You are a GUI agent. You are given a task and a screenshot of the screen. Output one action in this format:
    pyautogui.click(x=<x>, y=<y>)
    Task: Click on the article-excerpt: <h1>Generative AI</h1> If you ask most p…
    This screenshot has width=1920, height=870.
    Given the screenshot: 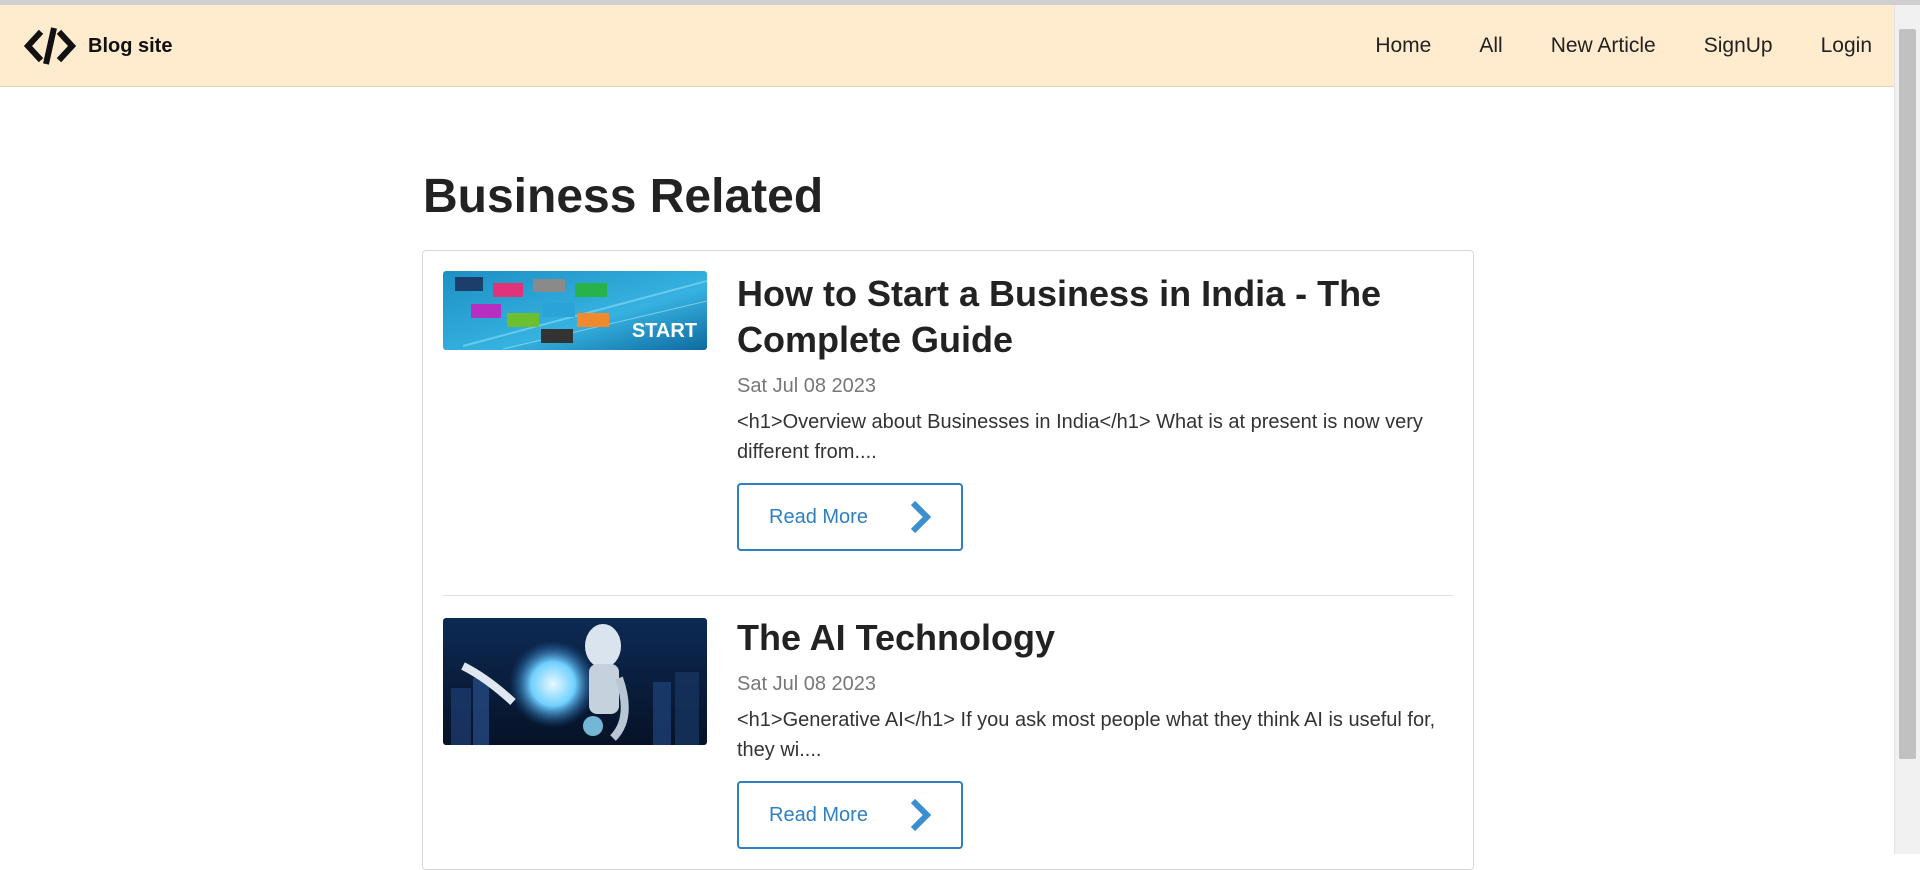 What is the action you would take?
    pyautogui.click(x=1086, y=735)
    